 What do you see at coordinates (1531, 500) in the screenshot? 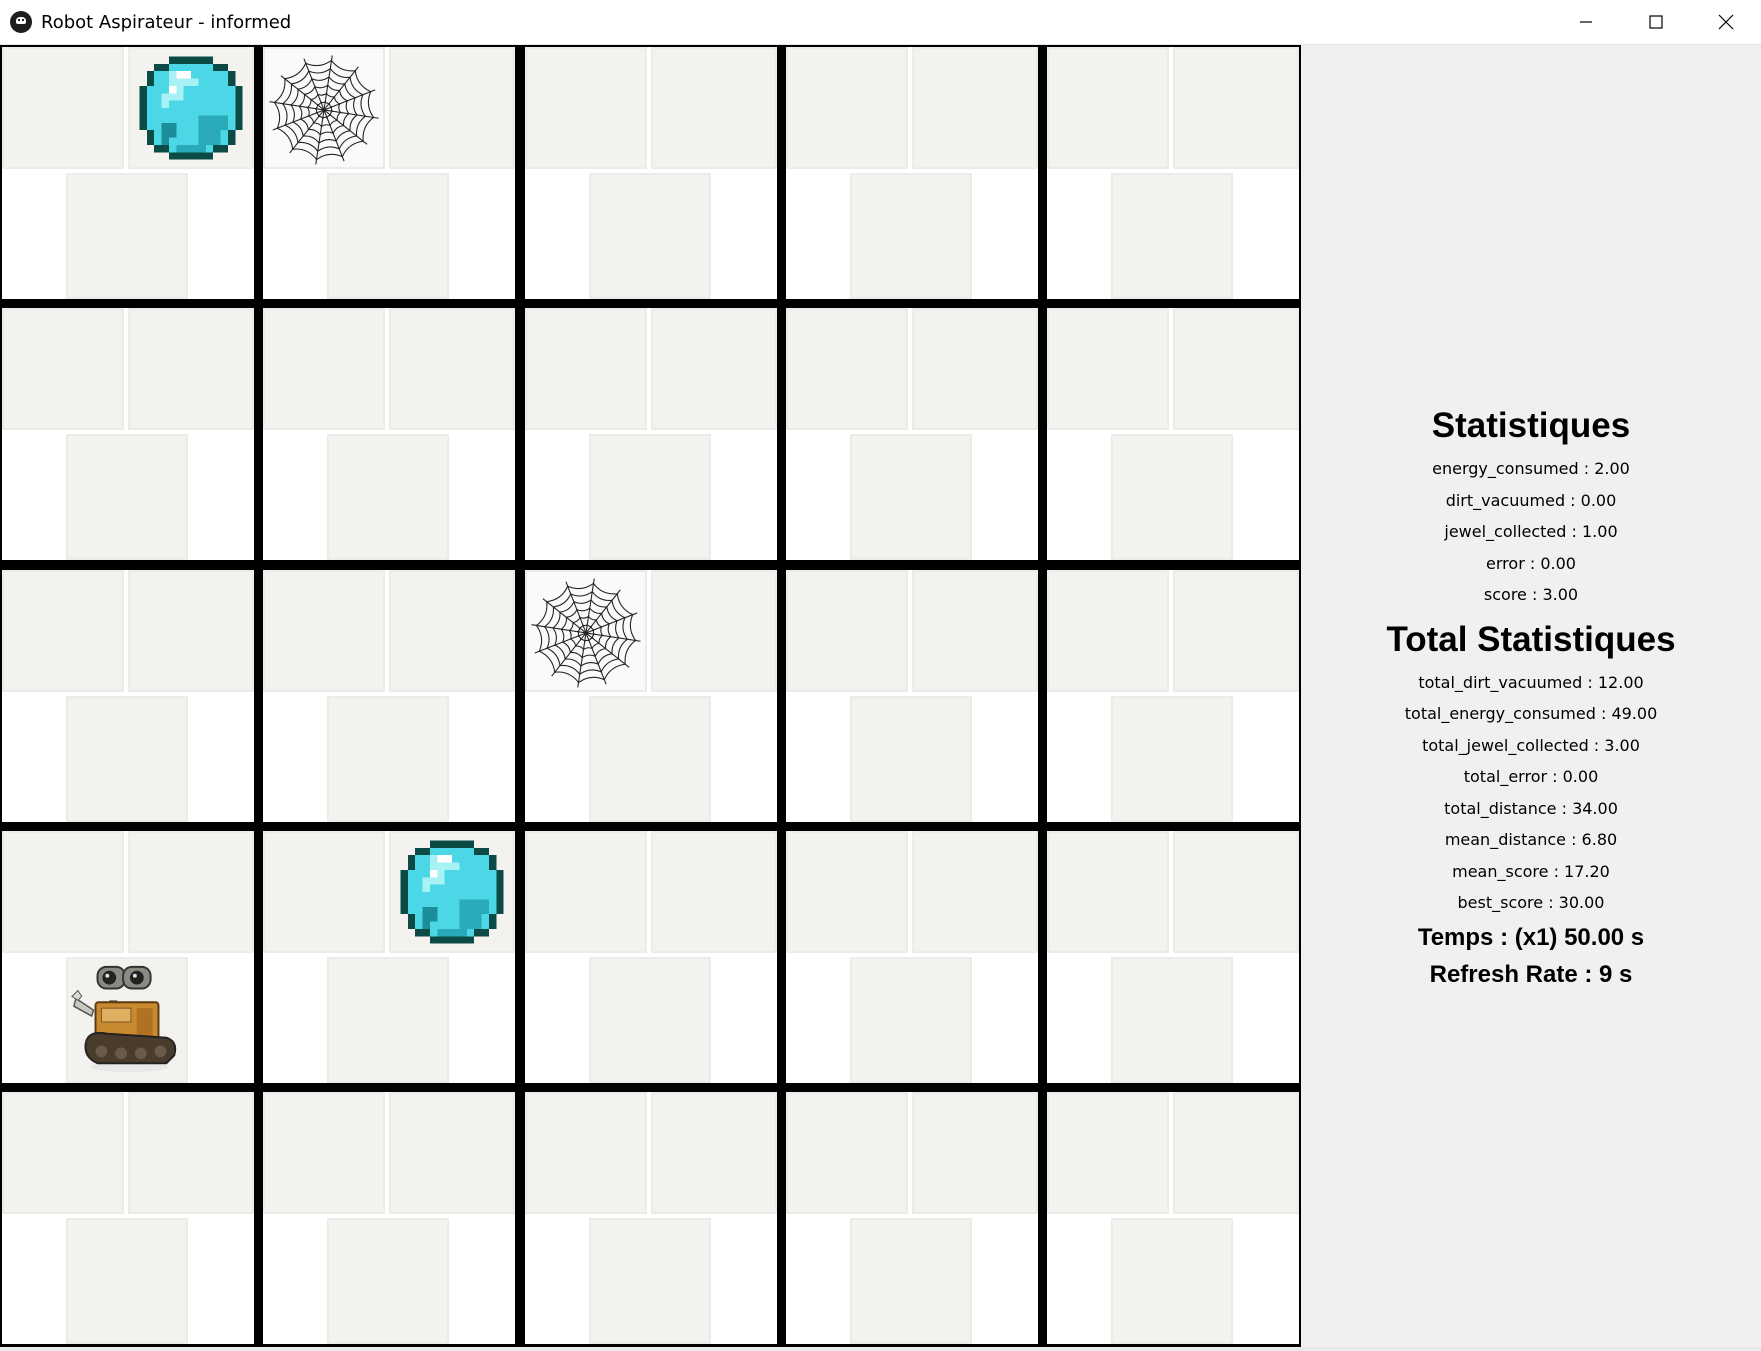
I see `stat-dirt-vacuumed: dirt_vacuumed : 0.00` at bounding box center [1531, 500].